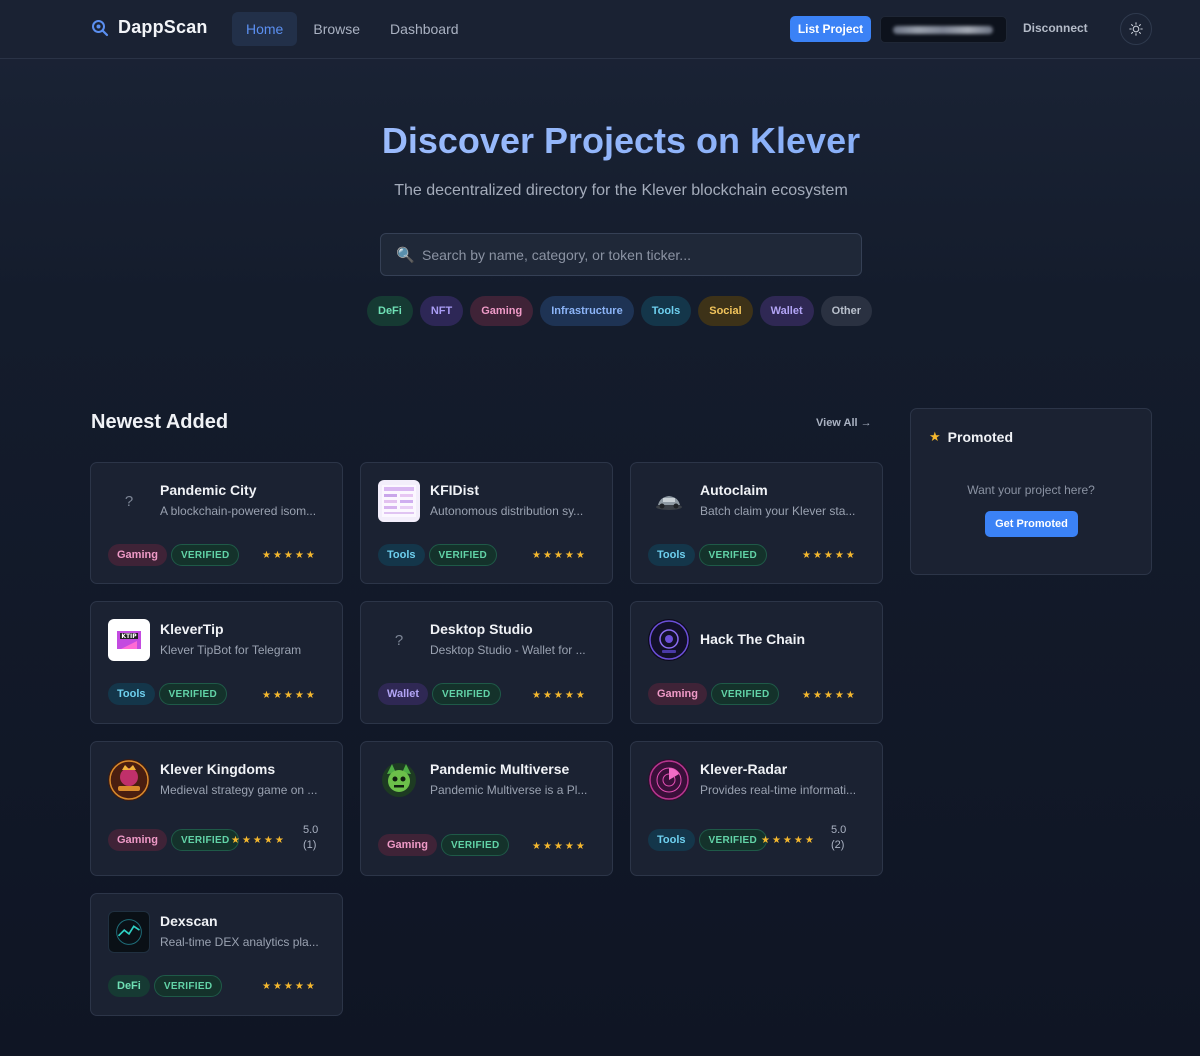 The image size is (1200, 1056). I want to click on project-name: KleverTip, so click(192, 629).